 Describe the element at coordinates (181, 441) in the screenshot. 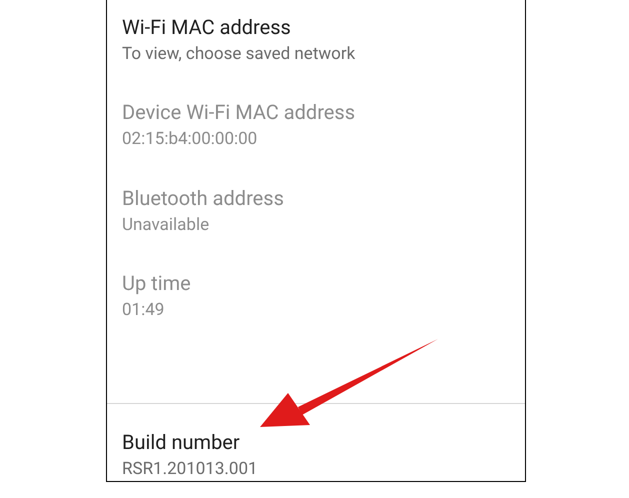

I see `setting-title: Build number` at that location.